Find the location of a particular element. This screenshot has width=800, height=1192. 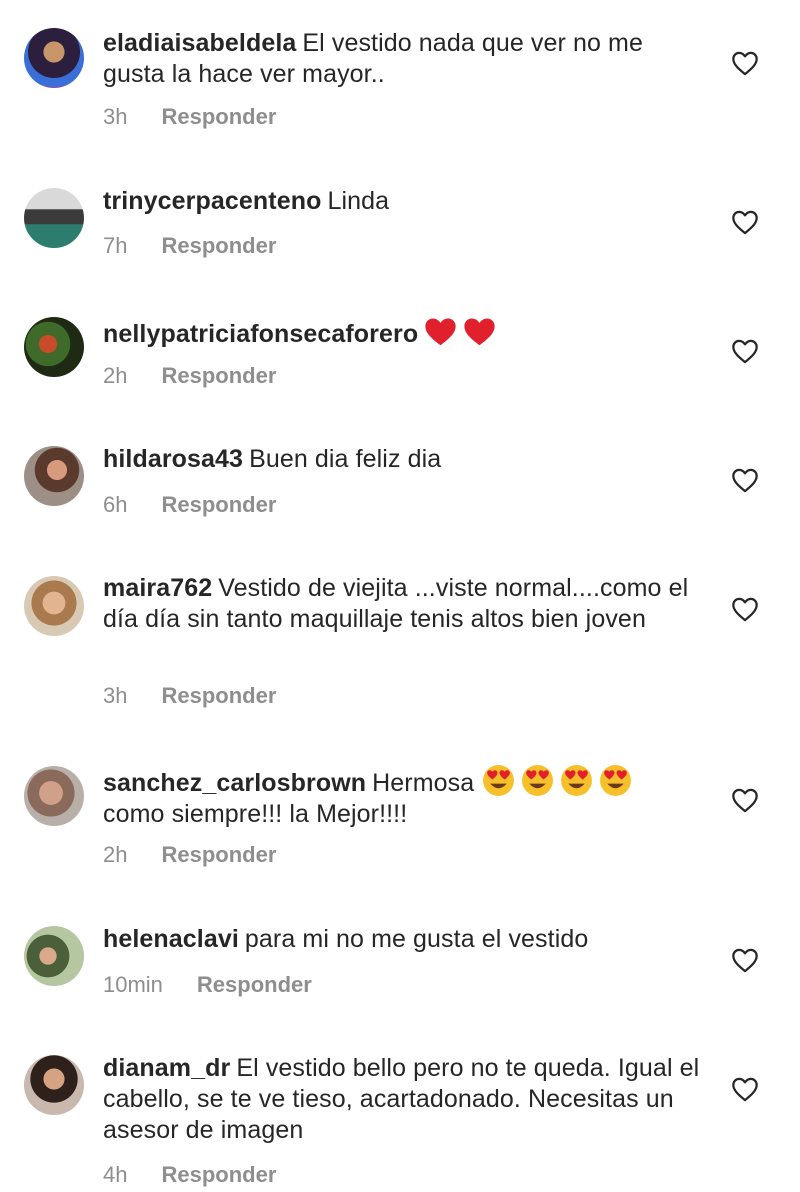

comment-username: maira762 is located at coordinates (157, 588).